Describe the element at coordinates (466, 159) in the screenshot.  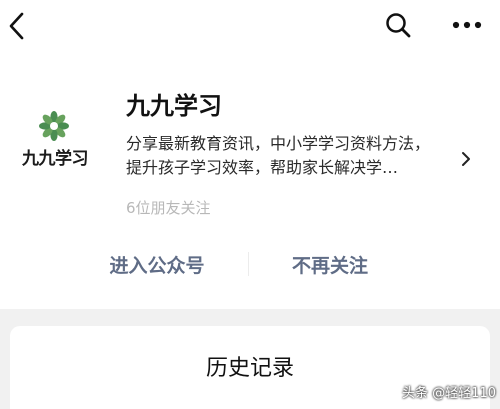
I see `chevron-right-icon` at that location.